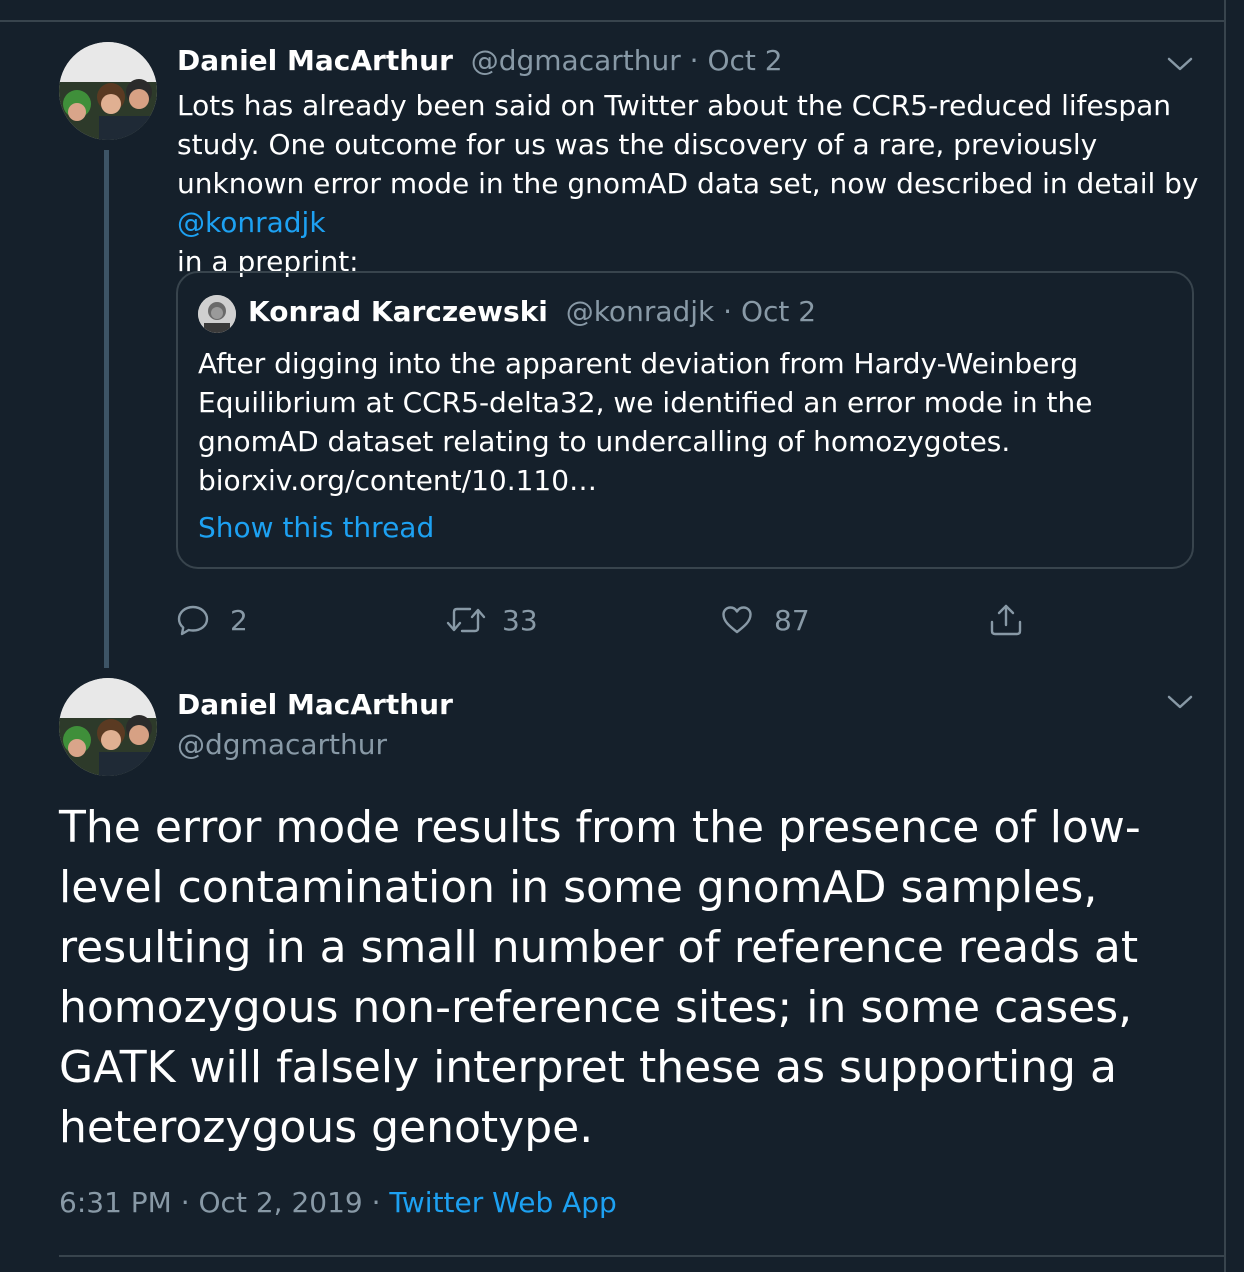 The height and width of the screenshot is (1272, 1244). Describe the element at coordinates (316, 527) in the screenshot. I see `show-thread-link: Show this thread` at that location.